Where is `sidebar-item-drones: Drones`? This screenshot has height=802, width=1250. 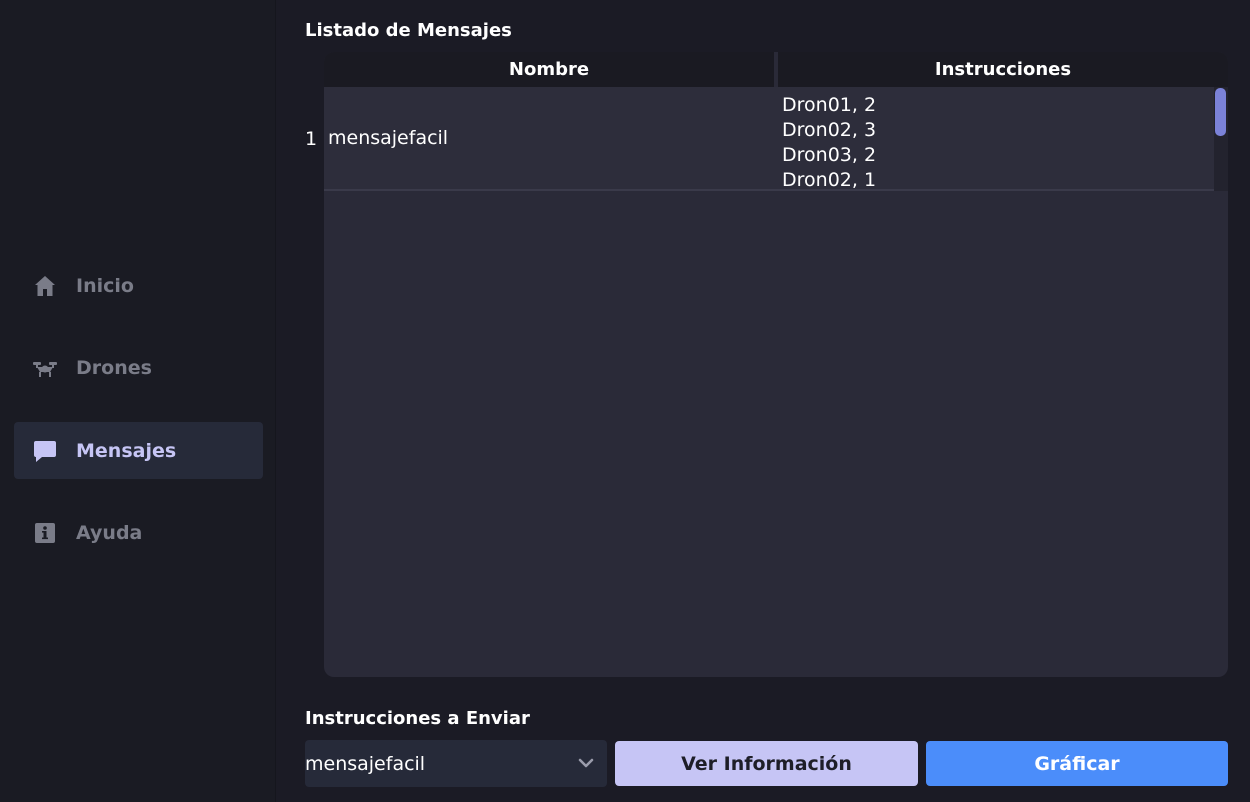
sidebar-item-drones: Drones is located at coordinates (138, 367).